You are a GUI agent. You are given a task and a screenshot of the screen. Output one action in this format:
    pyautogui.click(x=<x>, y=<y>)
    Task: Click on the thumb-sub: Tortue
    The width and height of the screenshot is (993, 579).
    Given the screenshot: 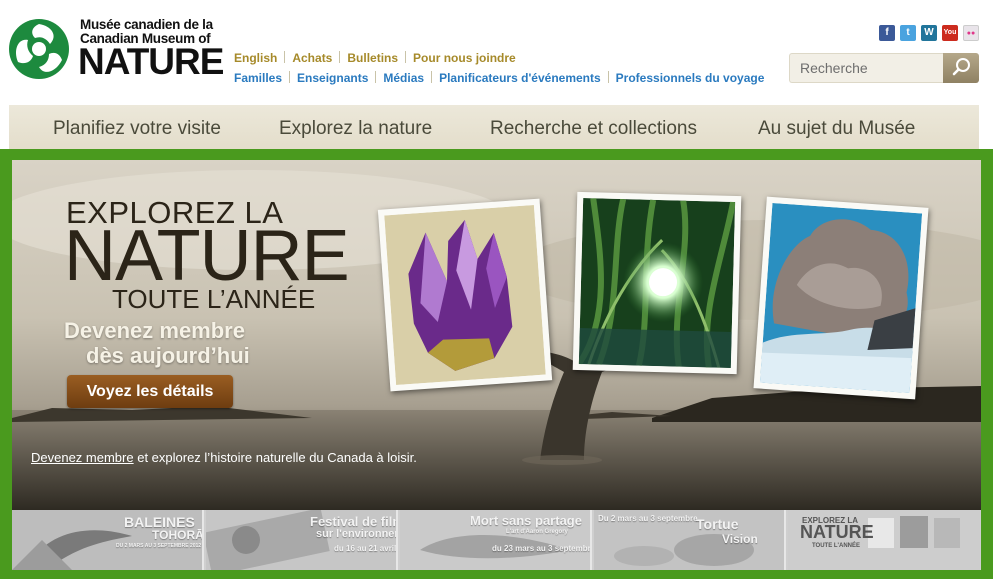 What is the action you would take?
    pyautogui.click(x=717, y=524)
    